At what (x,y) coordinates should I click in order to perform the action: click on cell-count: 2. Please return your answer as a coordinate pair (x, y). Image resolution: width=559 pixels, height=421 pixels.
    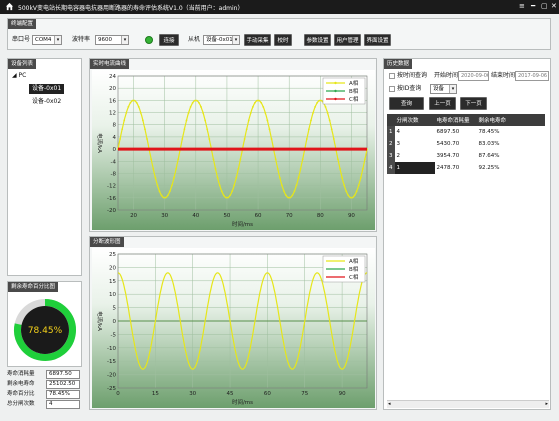
    Looking at the image, I should click on (398, 156).